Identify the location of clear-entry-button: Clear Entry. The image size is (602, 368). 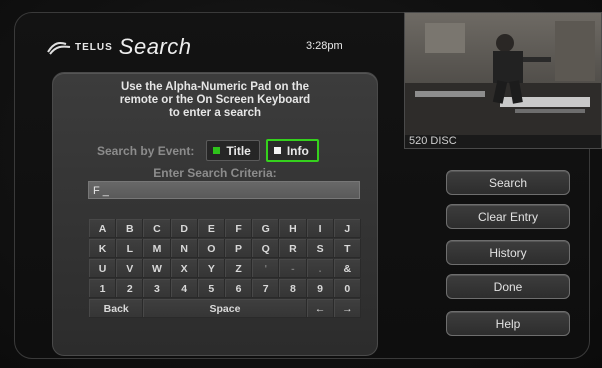
(508, 216).